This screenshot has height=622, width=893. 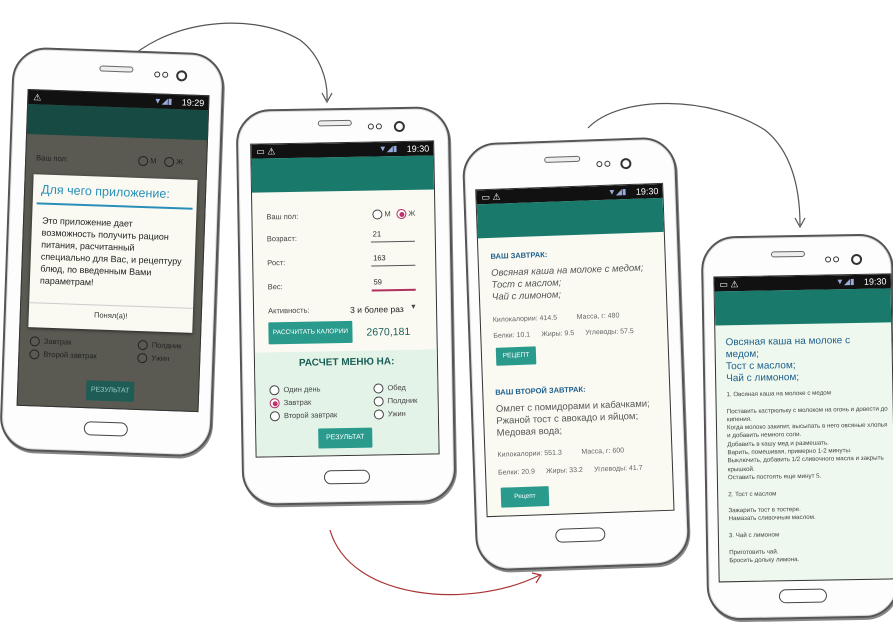 I want to click on age-underline, so click(x=392, y=241).